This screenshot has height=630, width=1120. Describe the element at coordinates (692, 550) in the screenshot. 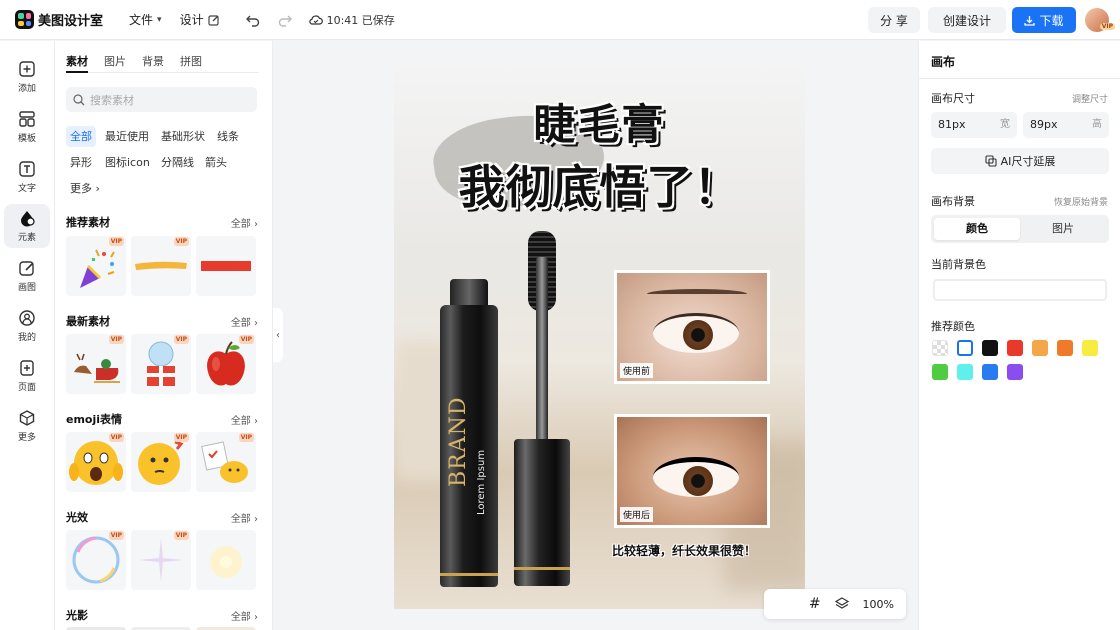

I see `poster-caption: 比较轻薄，纤长效果很赞！` at that location.